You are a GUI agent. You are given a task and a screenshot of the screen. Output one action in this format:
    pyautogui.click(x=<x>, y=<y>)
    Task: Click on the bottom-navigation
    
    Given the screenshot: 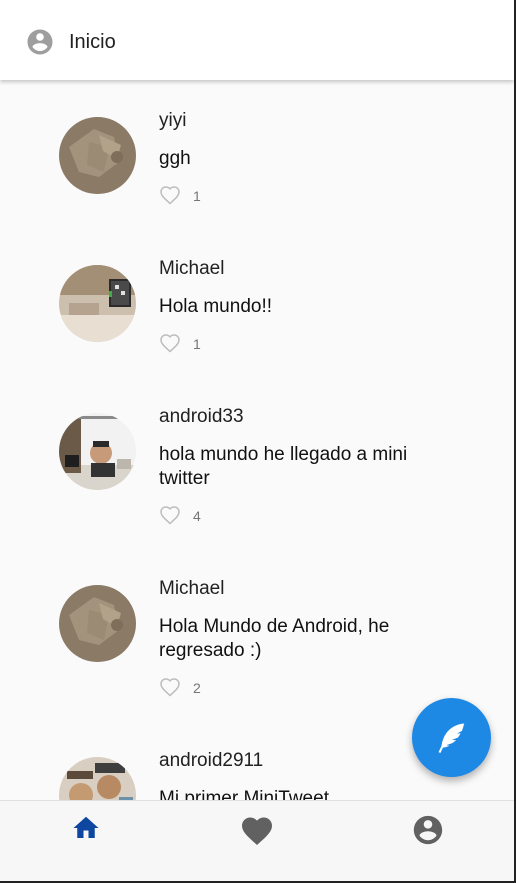 What is the action you would take?
    pyautogui.click(x=257, y=840)
    